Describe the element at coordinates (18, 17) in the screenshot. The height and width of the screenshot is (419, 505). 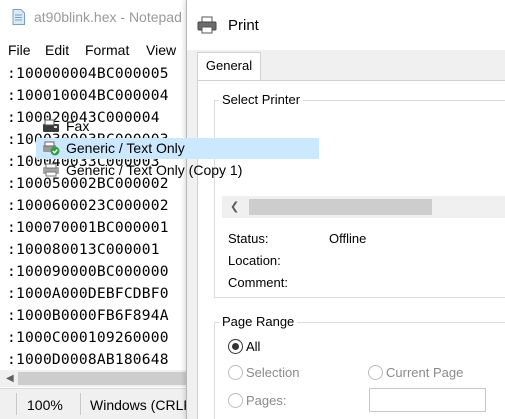
I see `notepad-file-icon` at that location.